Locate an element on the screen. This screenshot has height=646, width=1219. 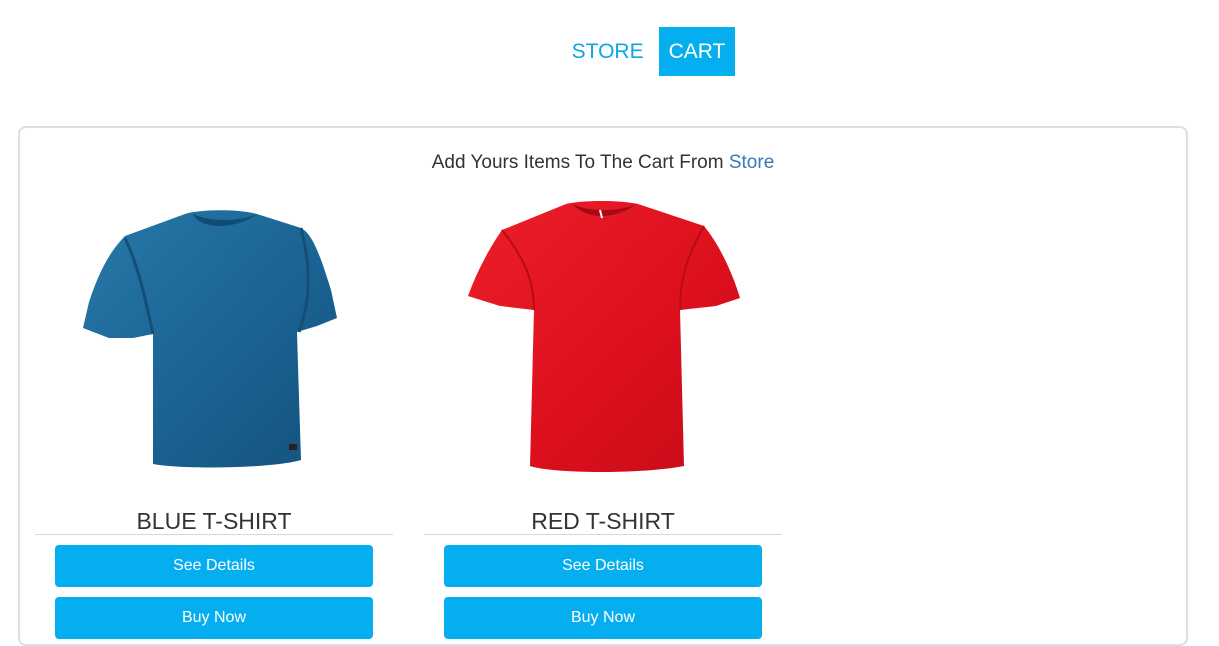
top-nav: STORE CART is located at coordinates (609, 51).